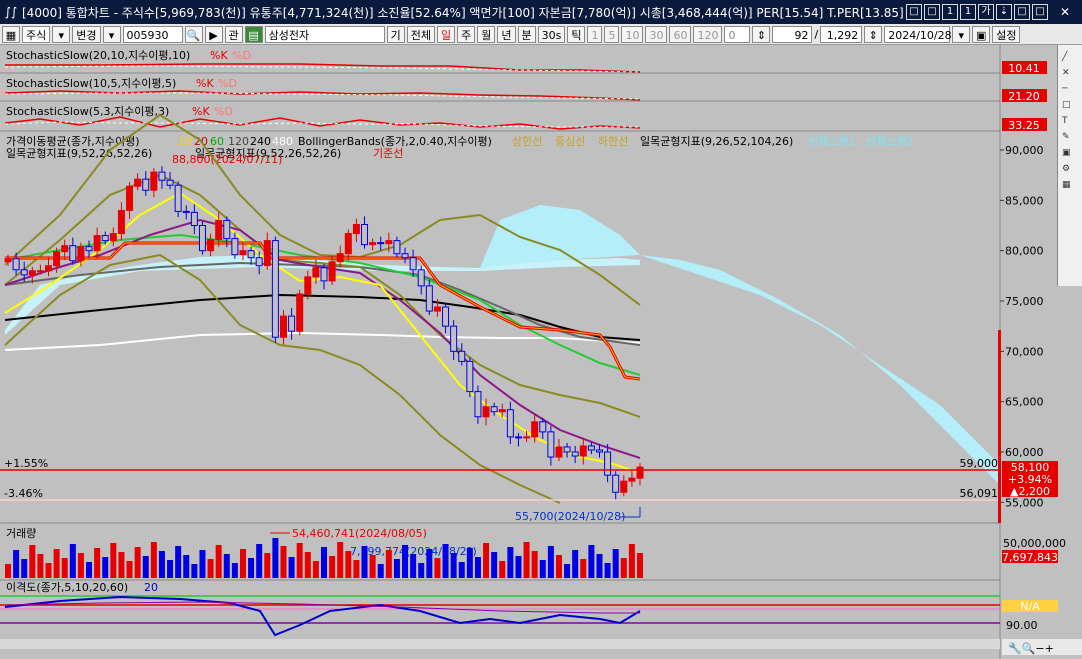  Describe the element at coordinates (680, 34) in the screenshot. I see `minute-60: 60` at that location.